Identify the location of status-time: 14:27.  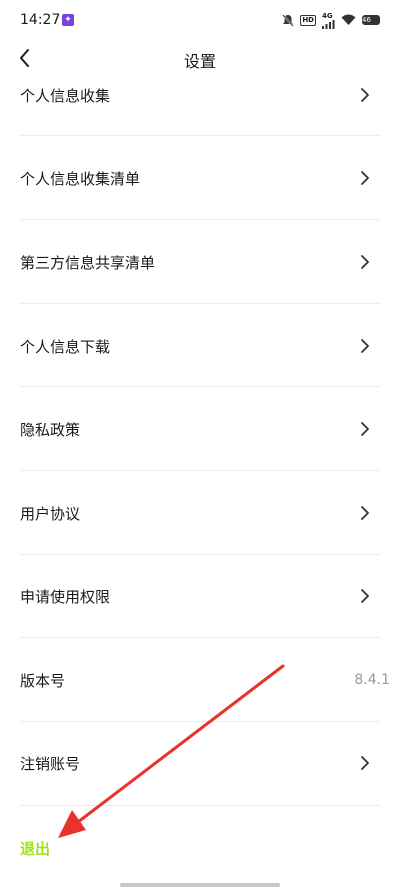
(40, 20).